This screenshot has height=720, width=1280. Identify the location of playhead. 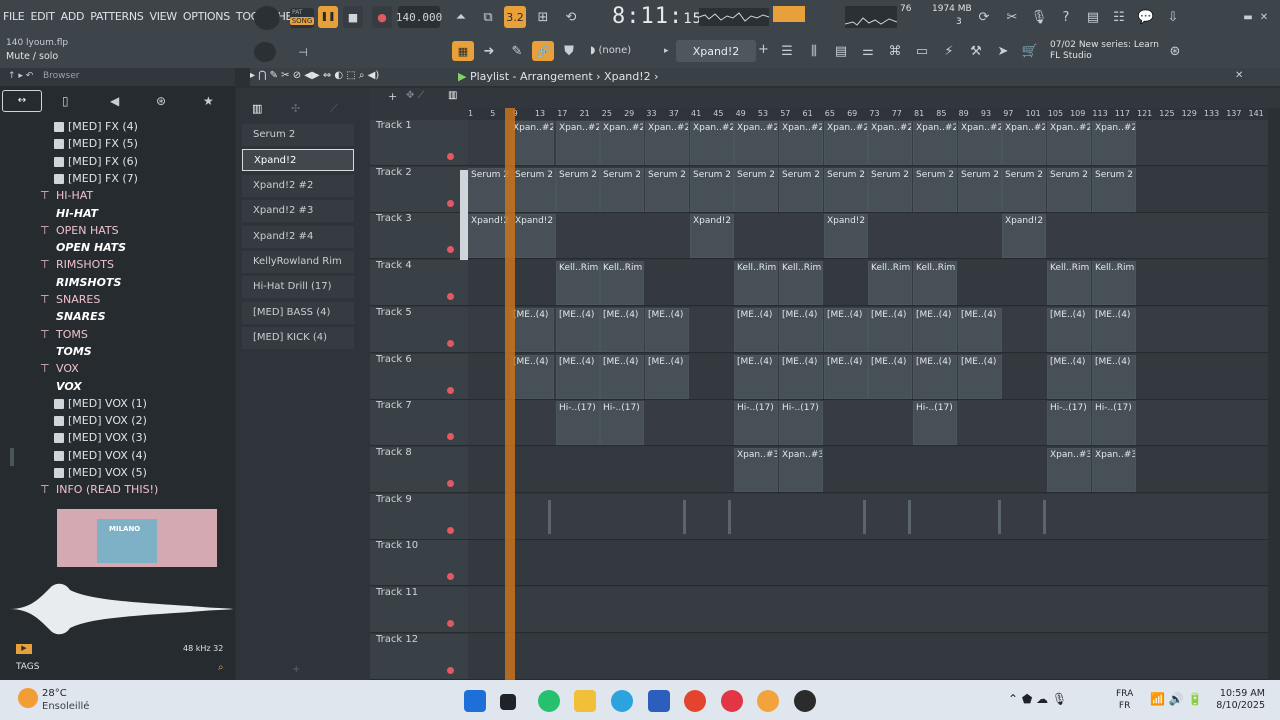
(510, 394).